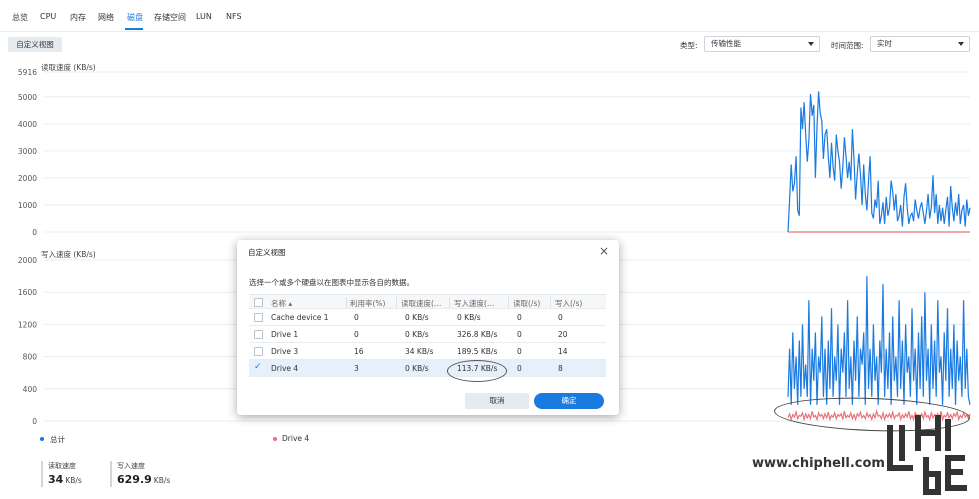 The image size is (979, 499). I want to click on drive-name: Drive 3, so click(285, 351).